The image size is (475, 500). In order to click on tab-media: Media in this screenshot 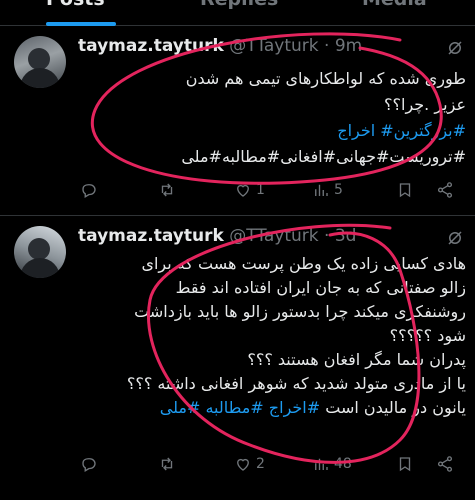, I will do `click(394, 5)`.